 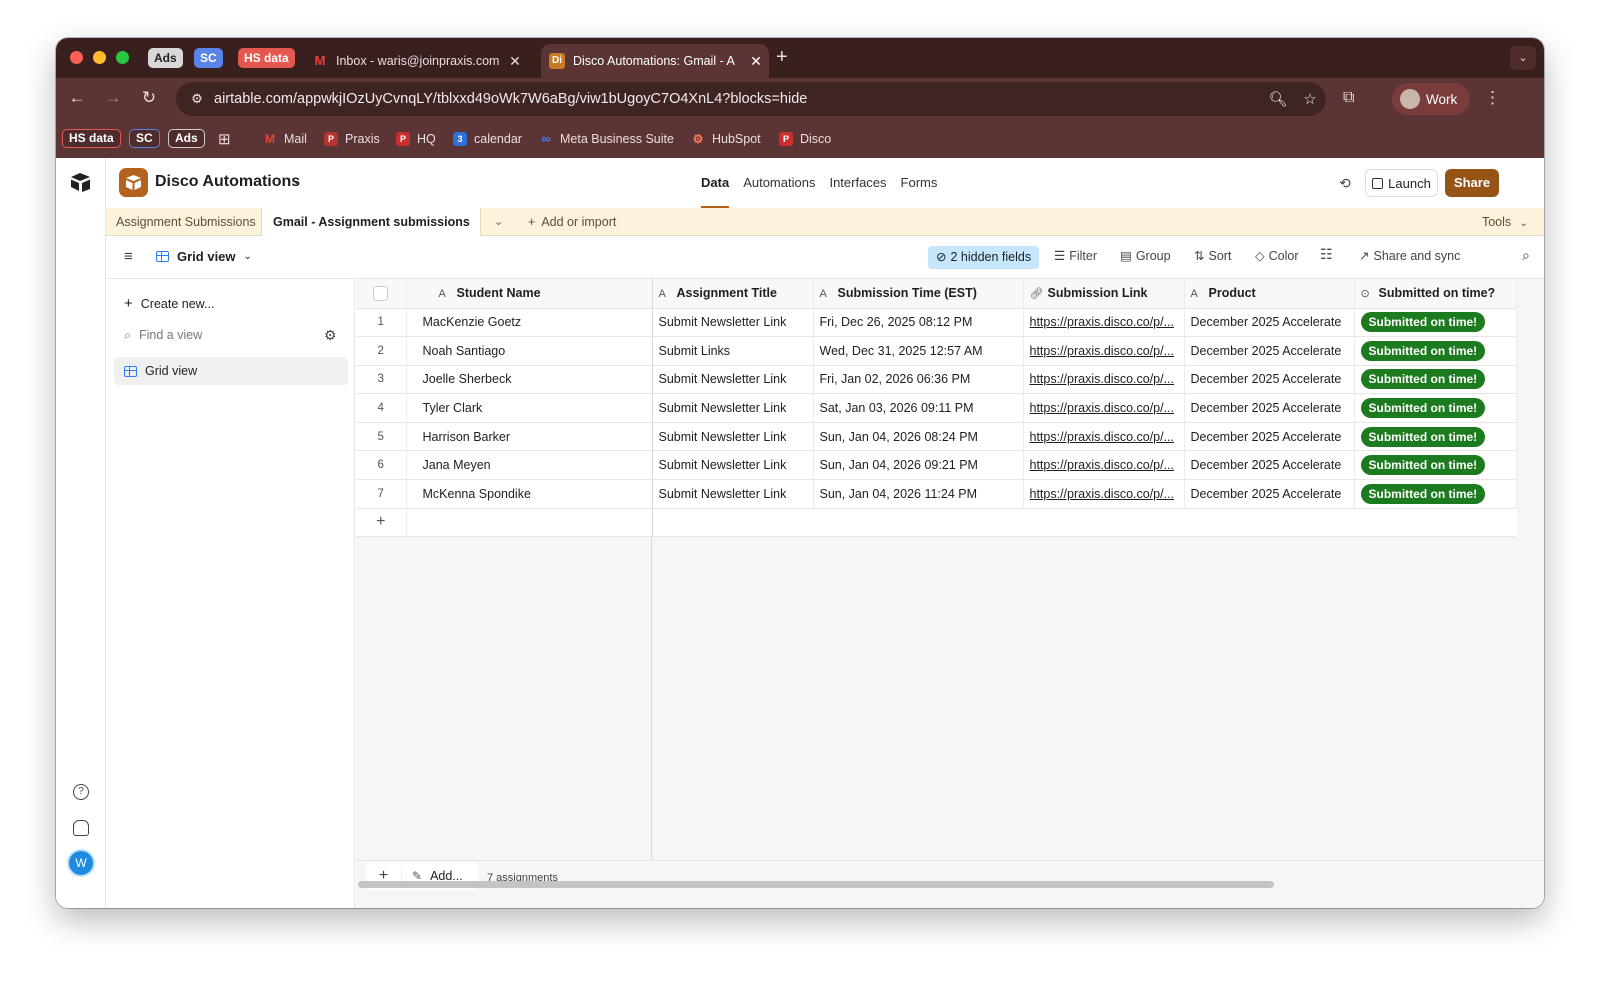 I want to click on column-header-submission-time: A Submission Time (EST), so click(x=918, y=294).